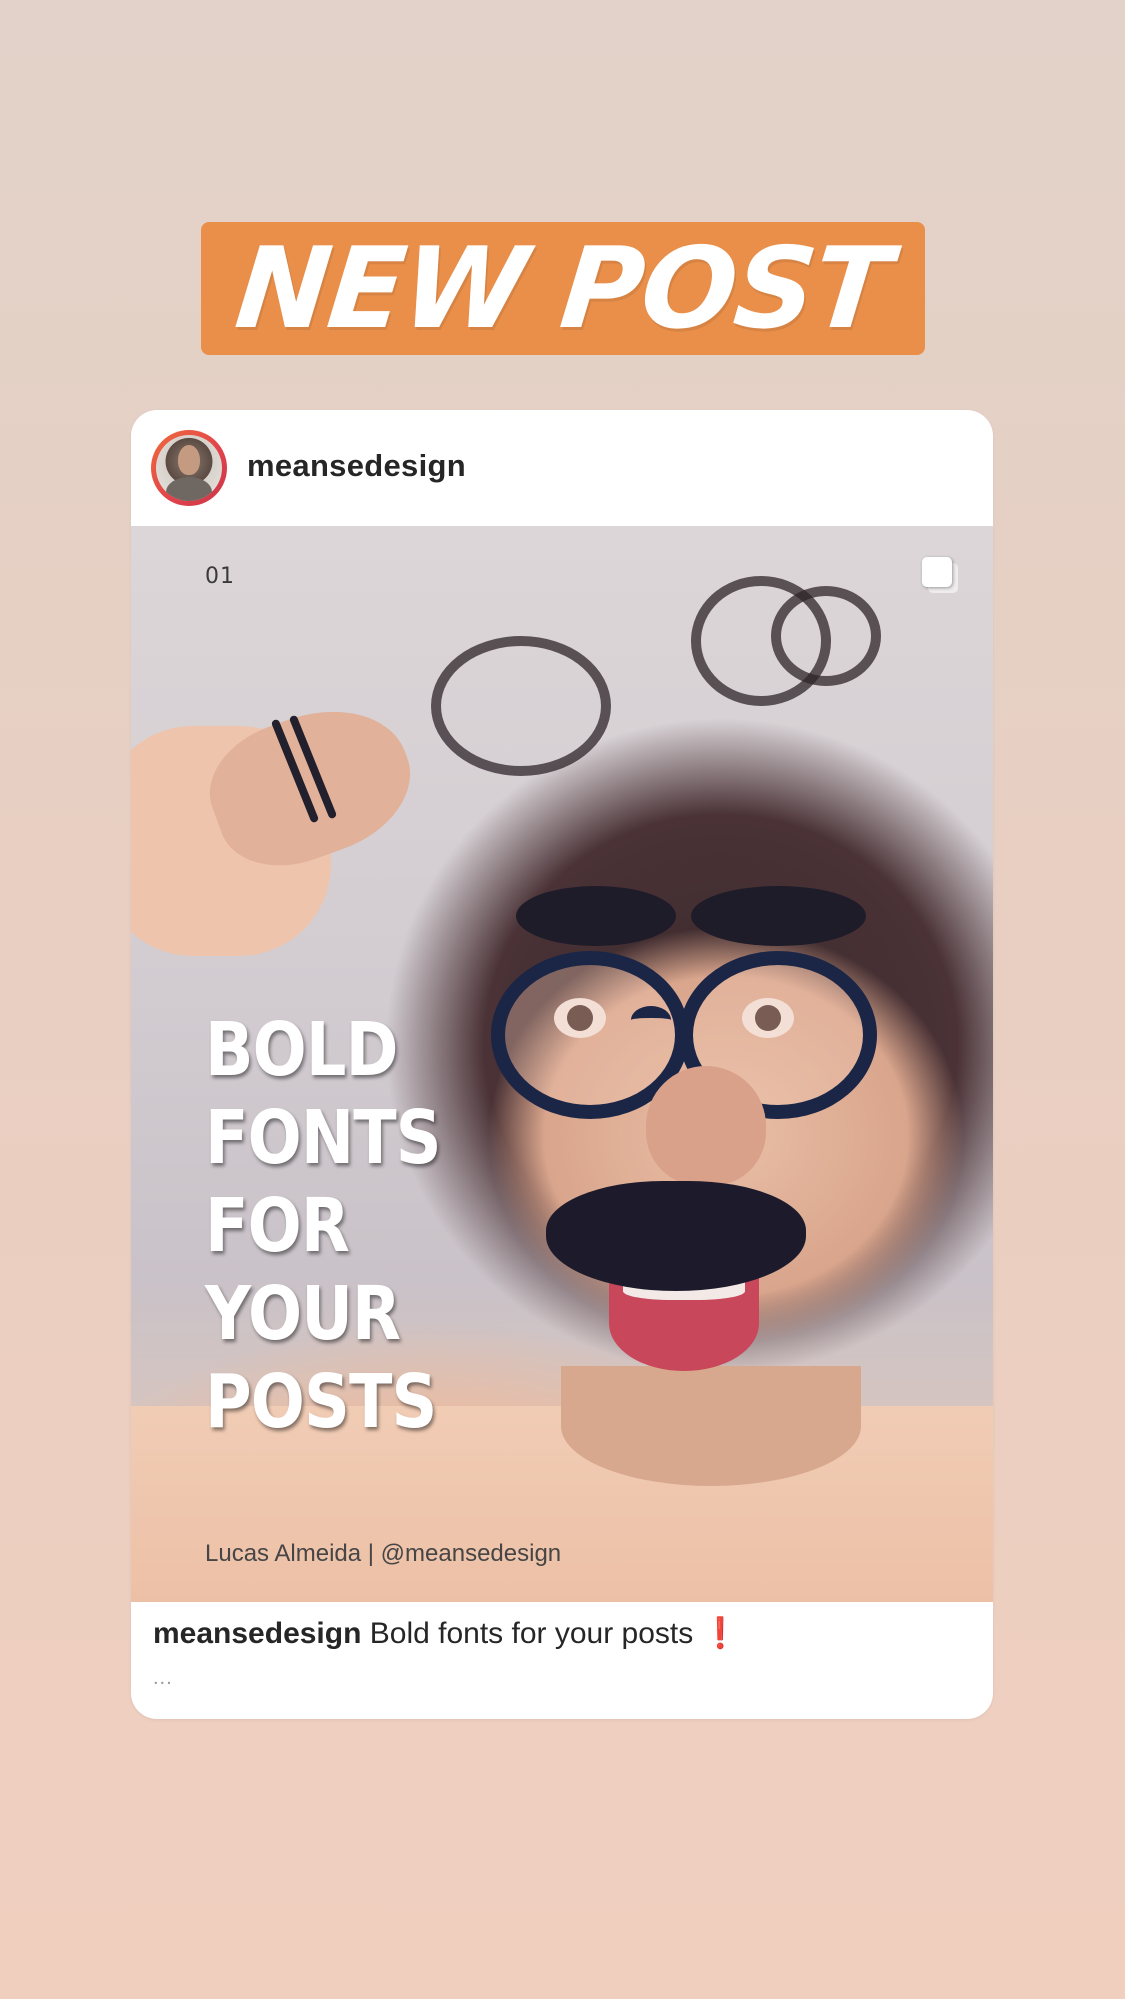 The height and width of the screenshot is (1999, 1125). I want to click on new-post-sticker: NEW POST, so click(563, 288).